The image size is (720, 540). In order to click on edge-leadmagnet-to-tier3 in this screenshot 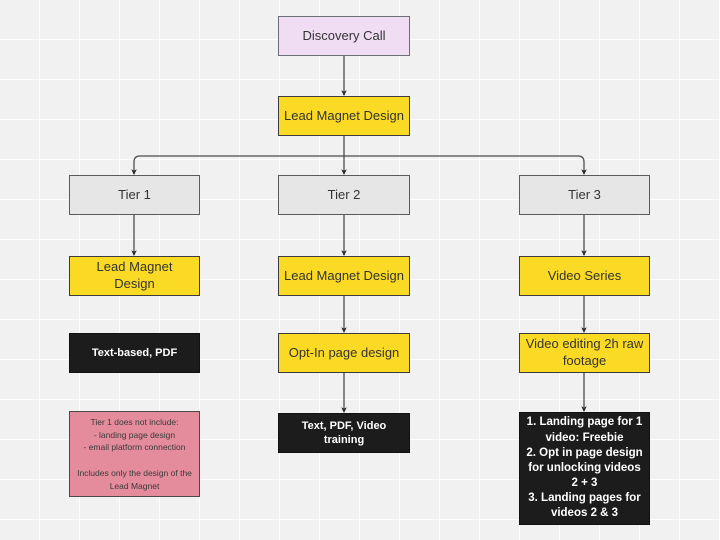, I will do `click(465, 165)`.